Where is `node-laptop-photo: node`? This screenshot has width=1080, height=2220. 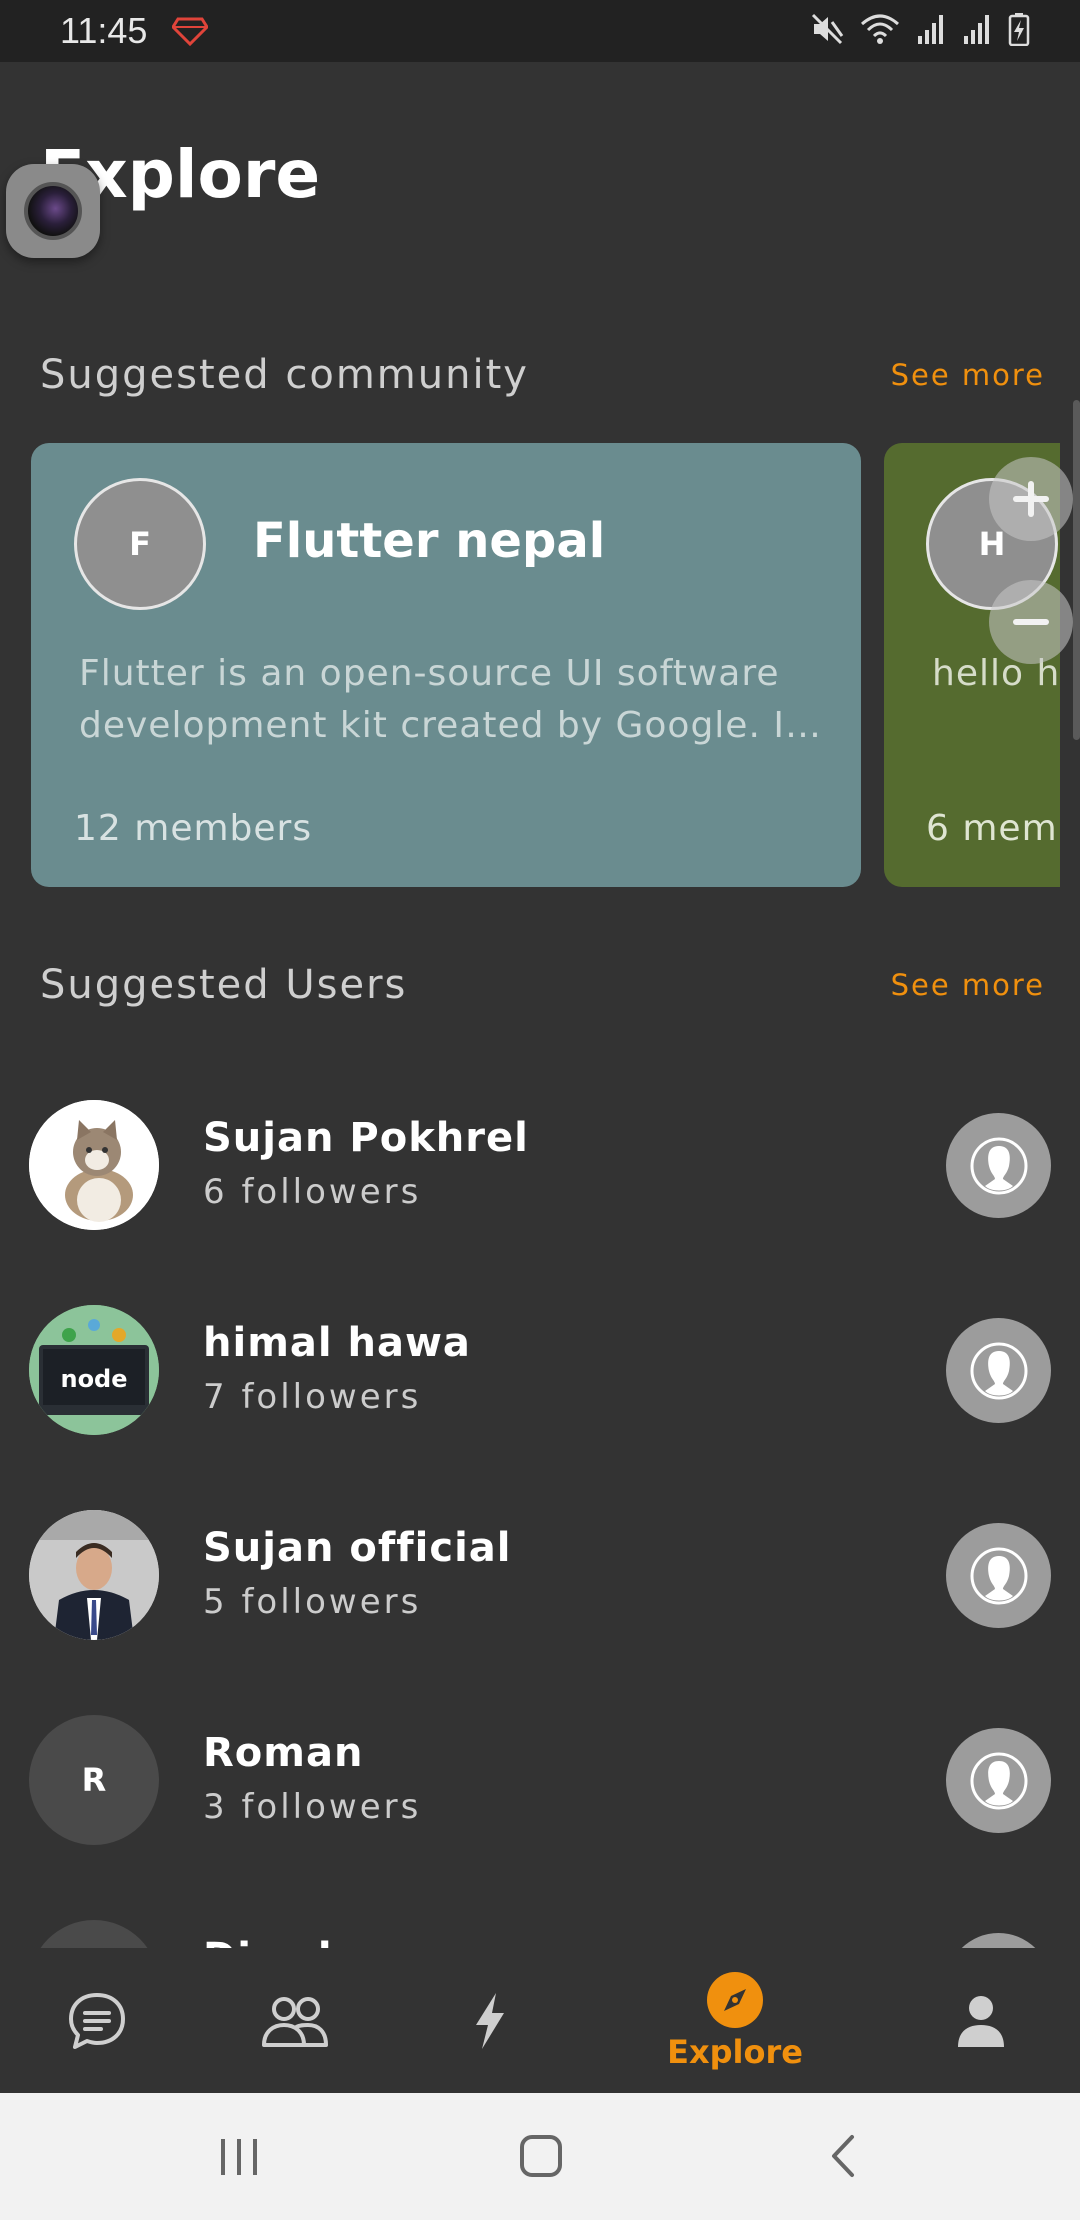 node-laptop-photo: node is located at coordinates (94, 1370).